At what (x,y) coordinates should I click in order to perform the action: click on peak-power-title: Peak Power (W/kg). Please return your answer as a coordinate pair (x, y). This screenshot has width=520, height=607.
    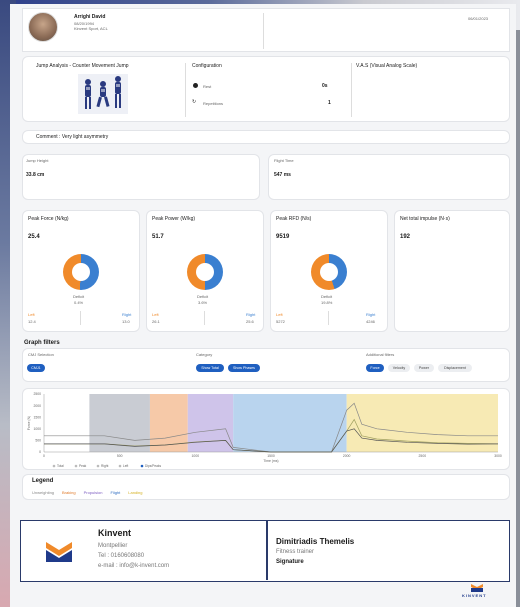
    Looking at the image, I should click on (174, 219).